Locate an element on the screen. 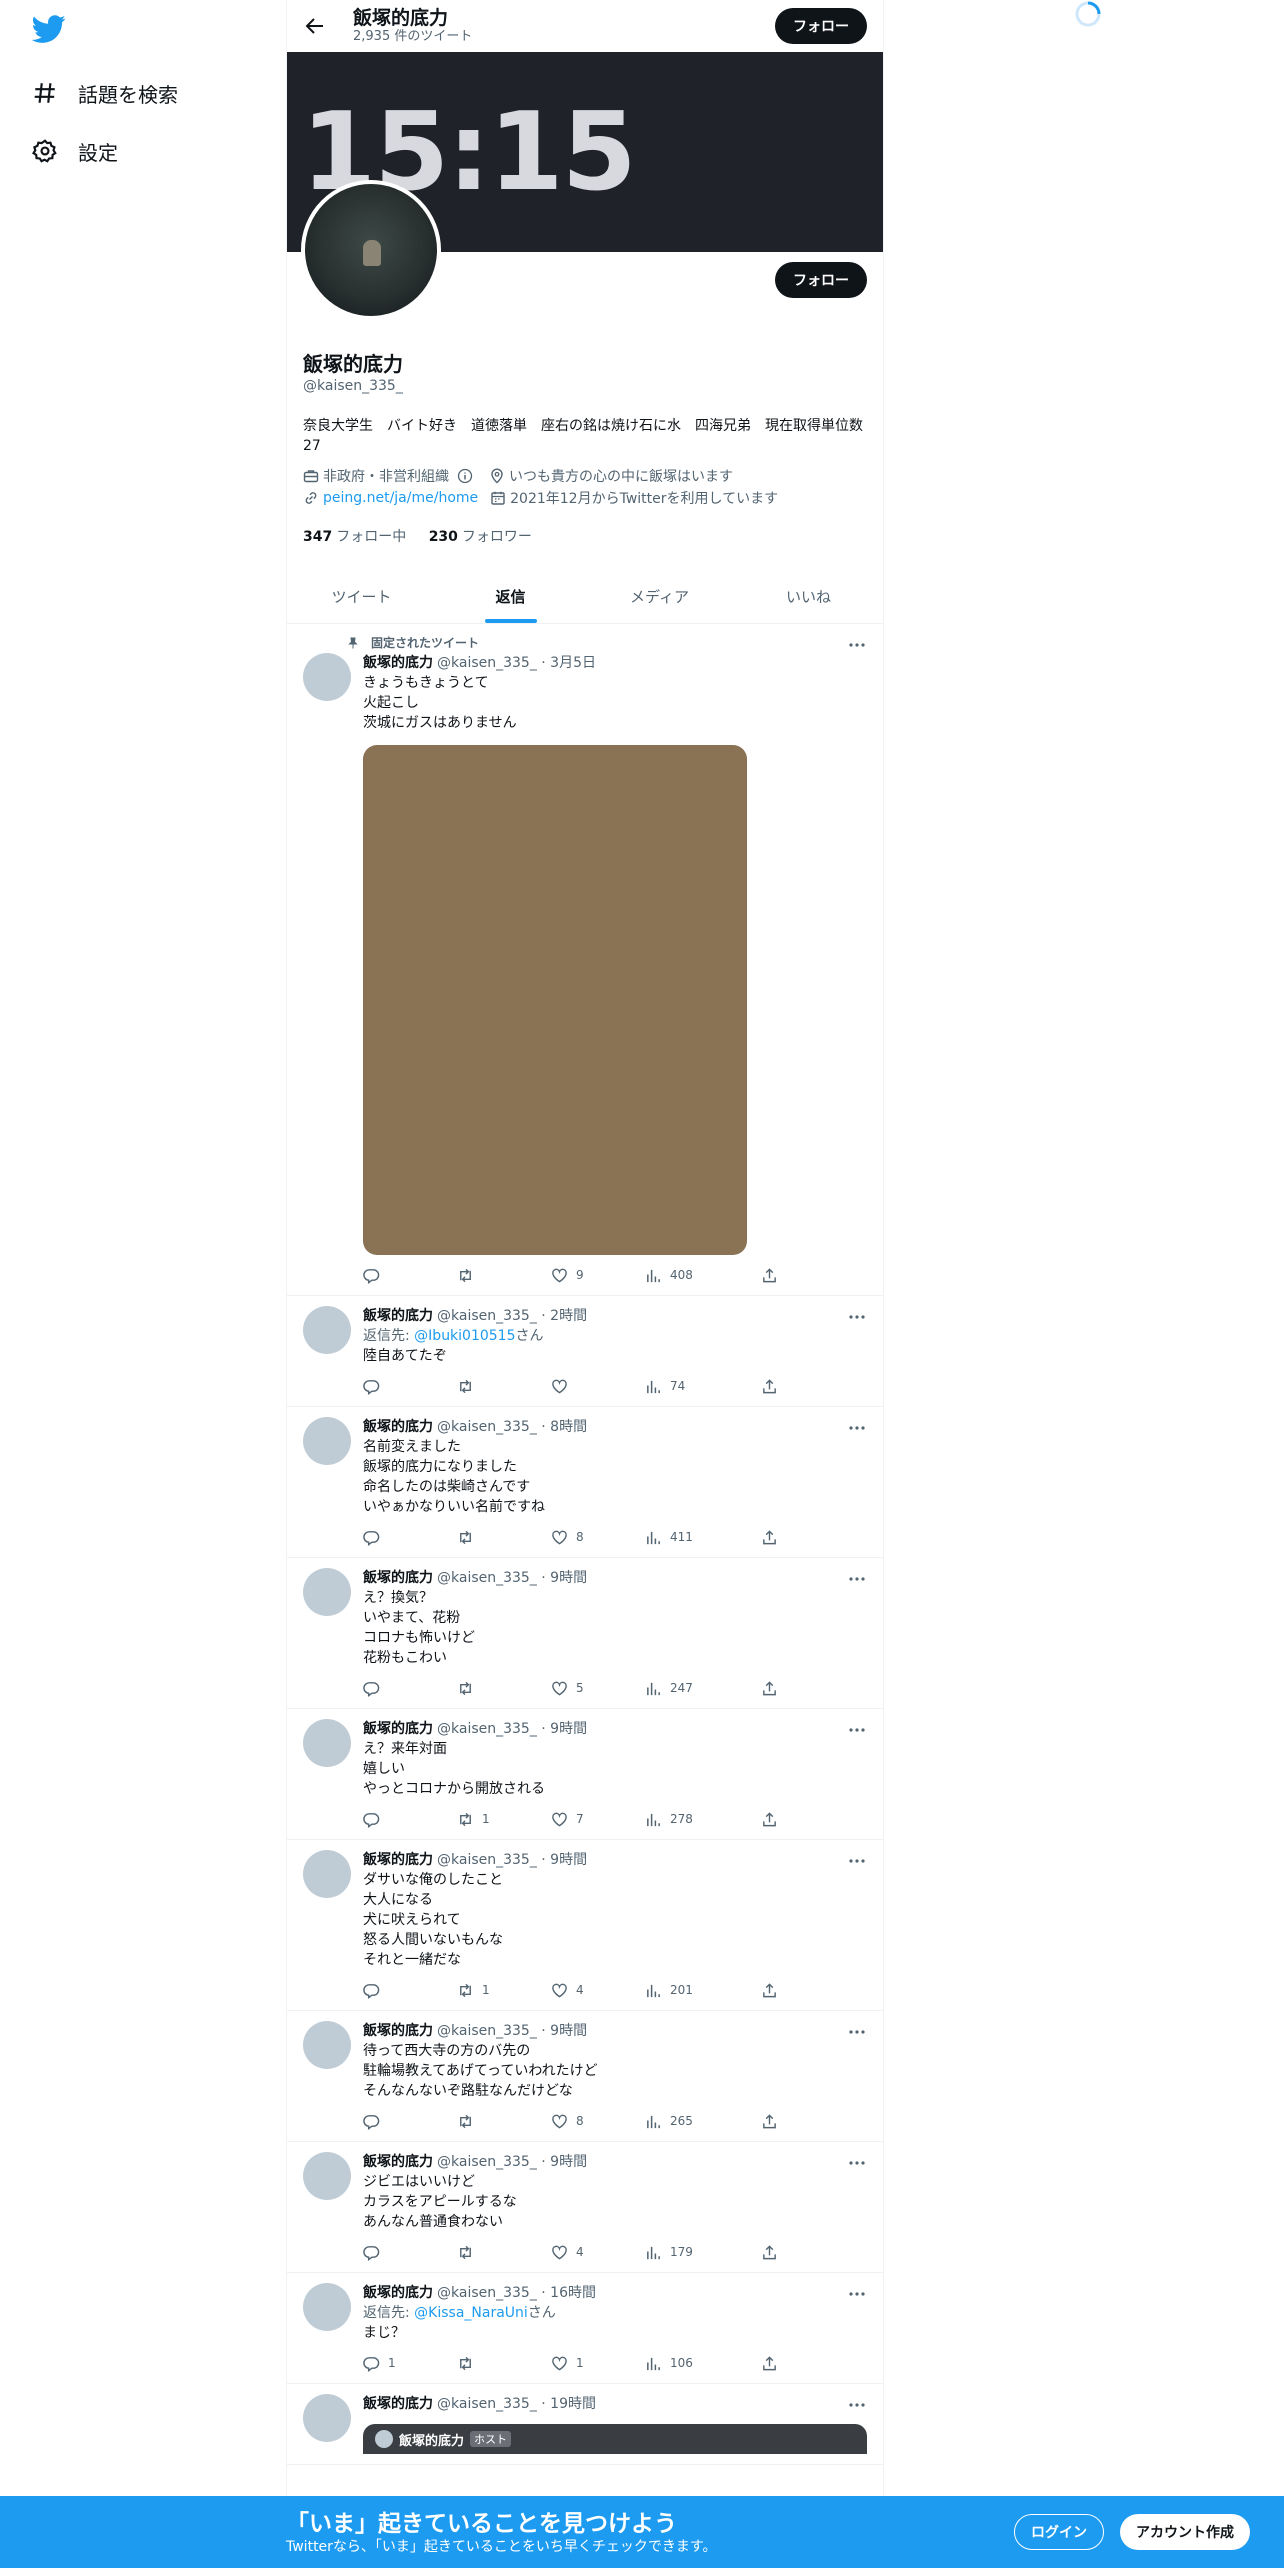  reply-to-user-link: @Kissa_NaraUni is located at coordinates (471, 2313).